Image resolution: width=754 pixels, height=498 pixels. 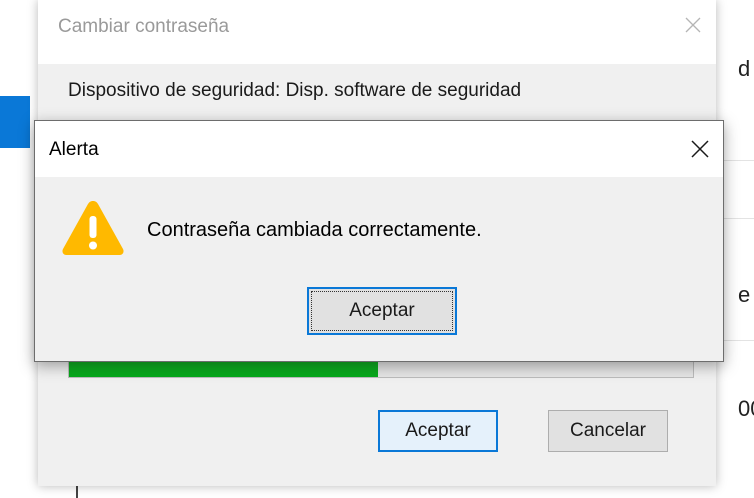 I want to click on alert-titlebar: Alerta, so click(x=379, y=149).